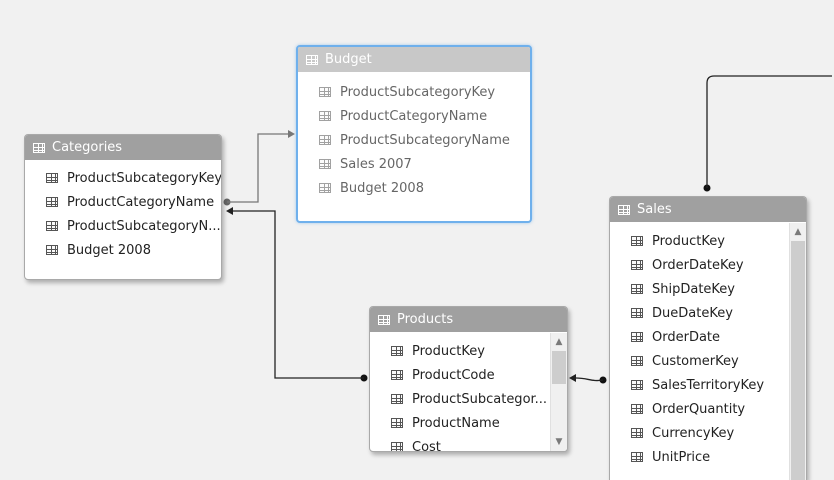  I want to click on field-item: CurrencyKey, so click(699, 433).